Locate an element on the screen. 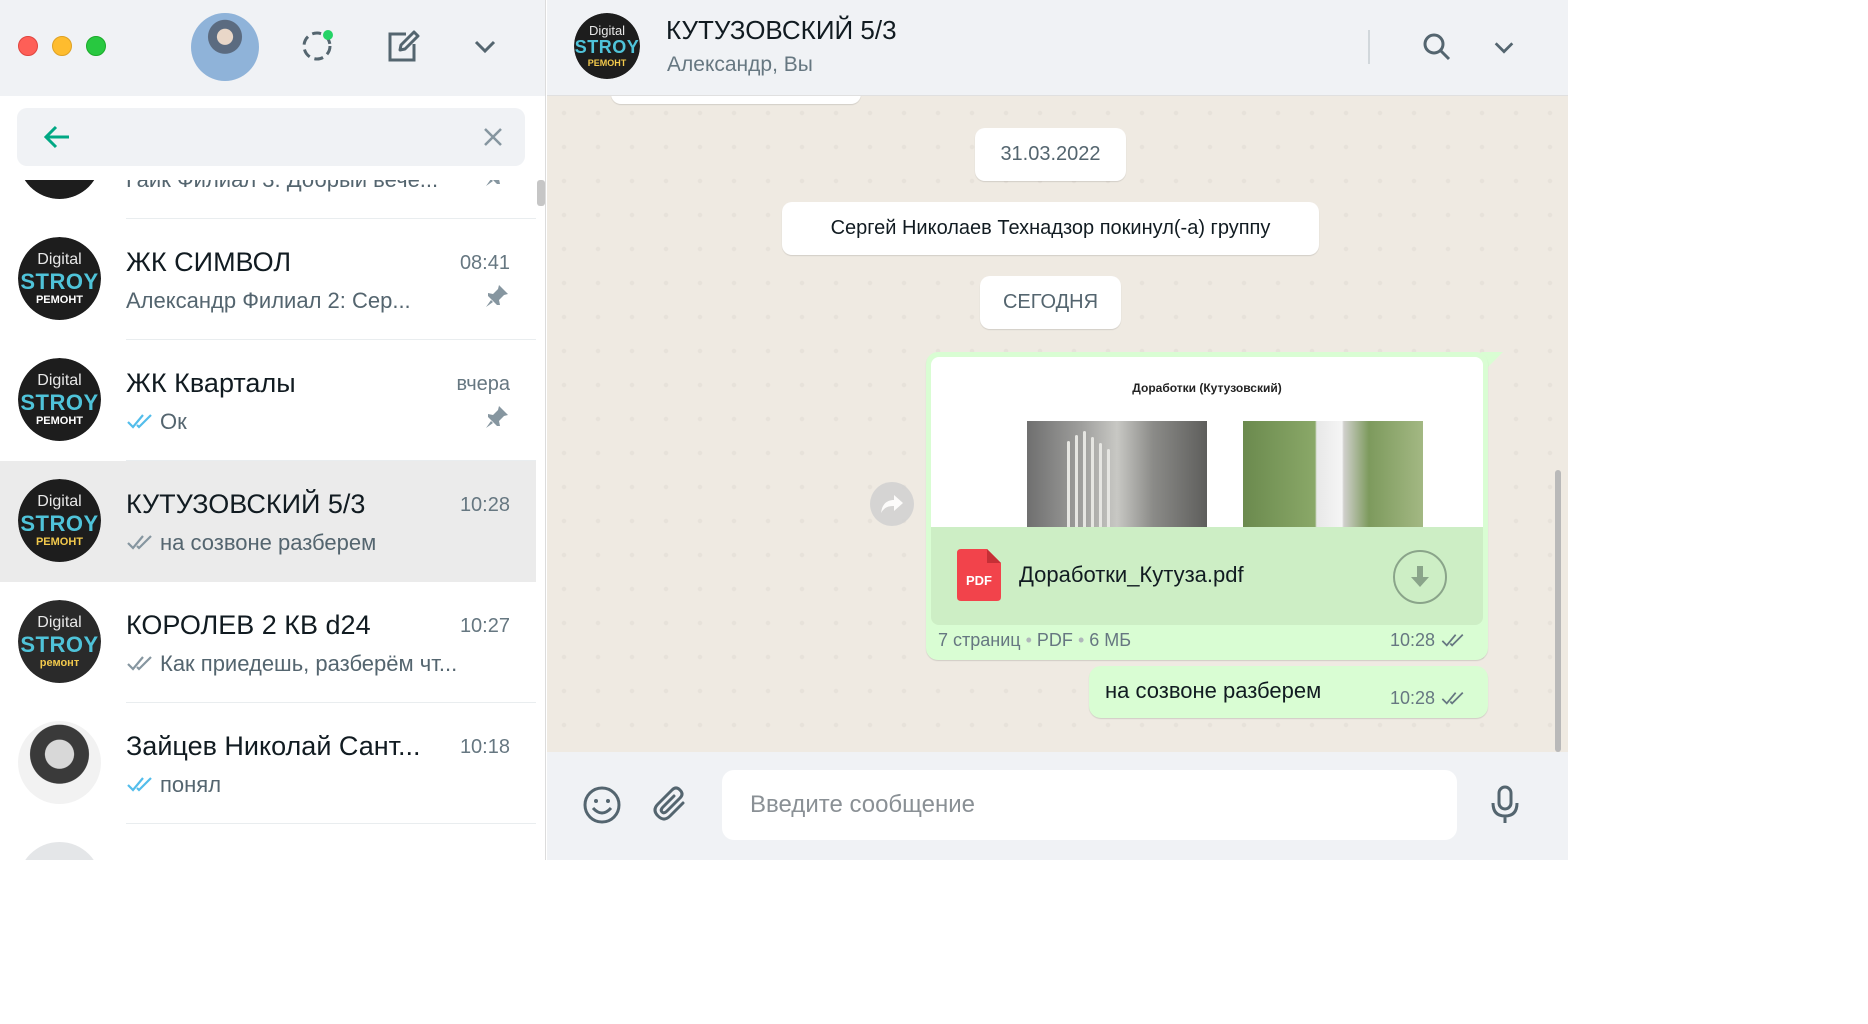 The height and width of the screenshot is (1024, 1868). chat-avatar: Digital STROY ремонт is located at coordinates (59, 641).